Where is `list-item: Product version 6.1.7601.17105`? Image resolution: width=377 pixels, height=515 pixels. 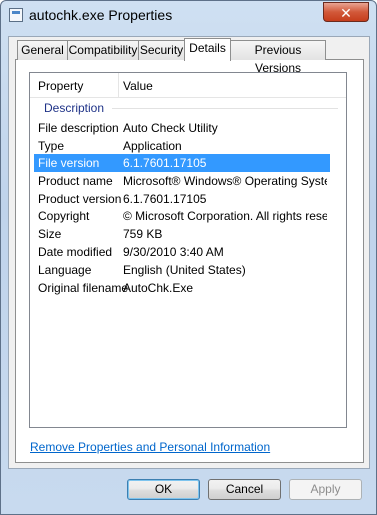
list-item: Product version 6.1.7601.17105 is located at coordinates (182, 199).